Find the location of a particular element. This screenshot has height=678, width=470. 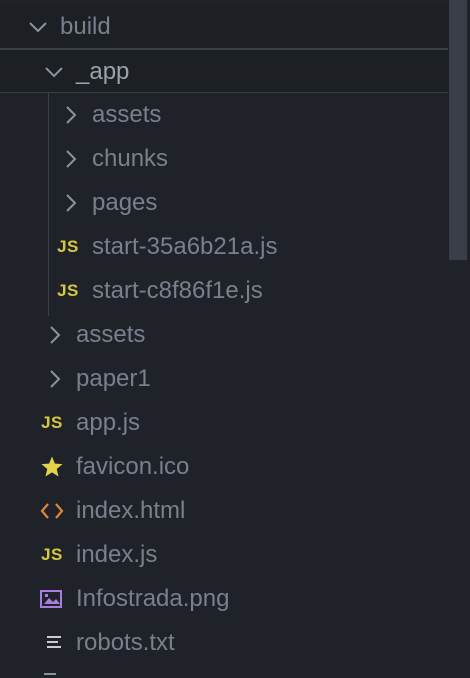

tree-file-start-35a6b21a: JS start-35a6b21a.js is located at coordinates (224, 247).